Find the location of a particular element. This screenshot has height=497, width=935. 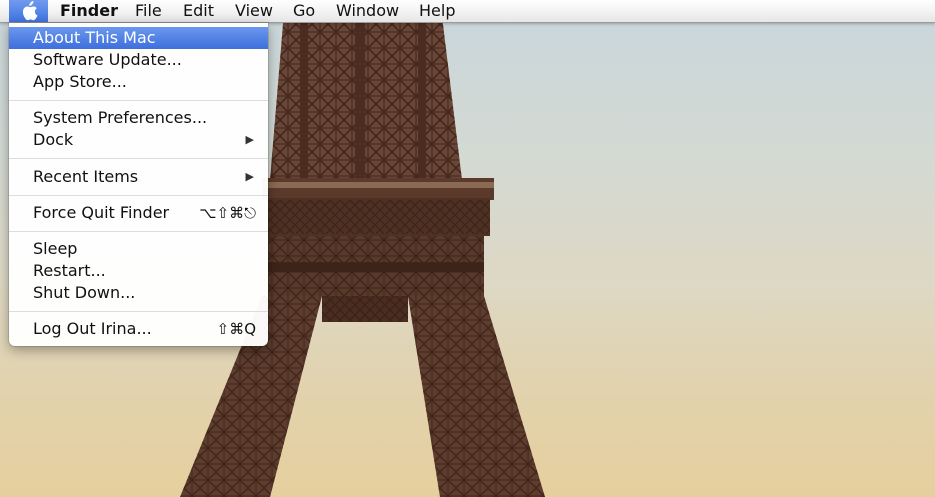

menubar-finder: Finder is located at coordinates (89, 11).